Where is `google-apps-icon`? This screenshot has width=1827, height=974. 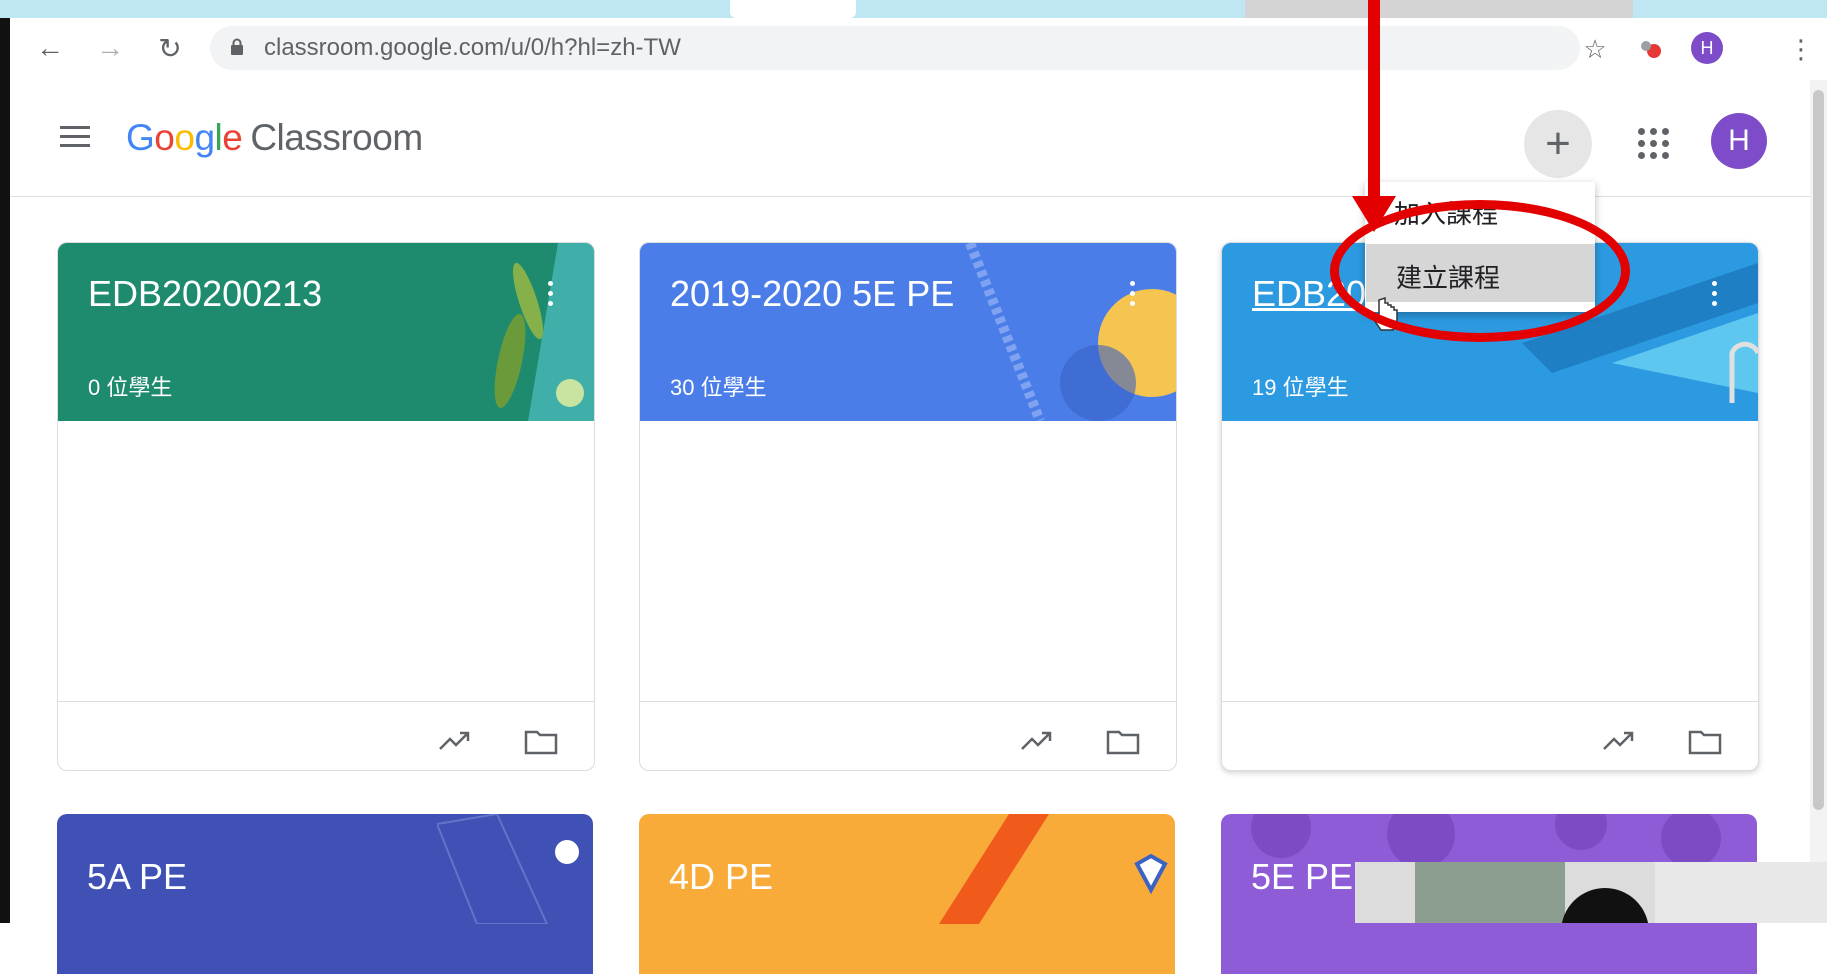
google-apps-icon is located at coordinates (1653, 143).